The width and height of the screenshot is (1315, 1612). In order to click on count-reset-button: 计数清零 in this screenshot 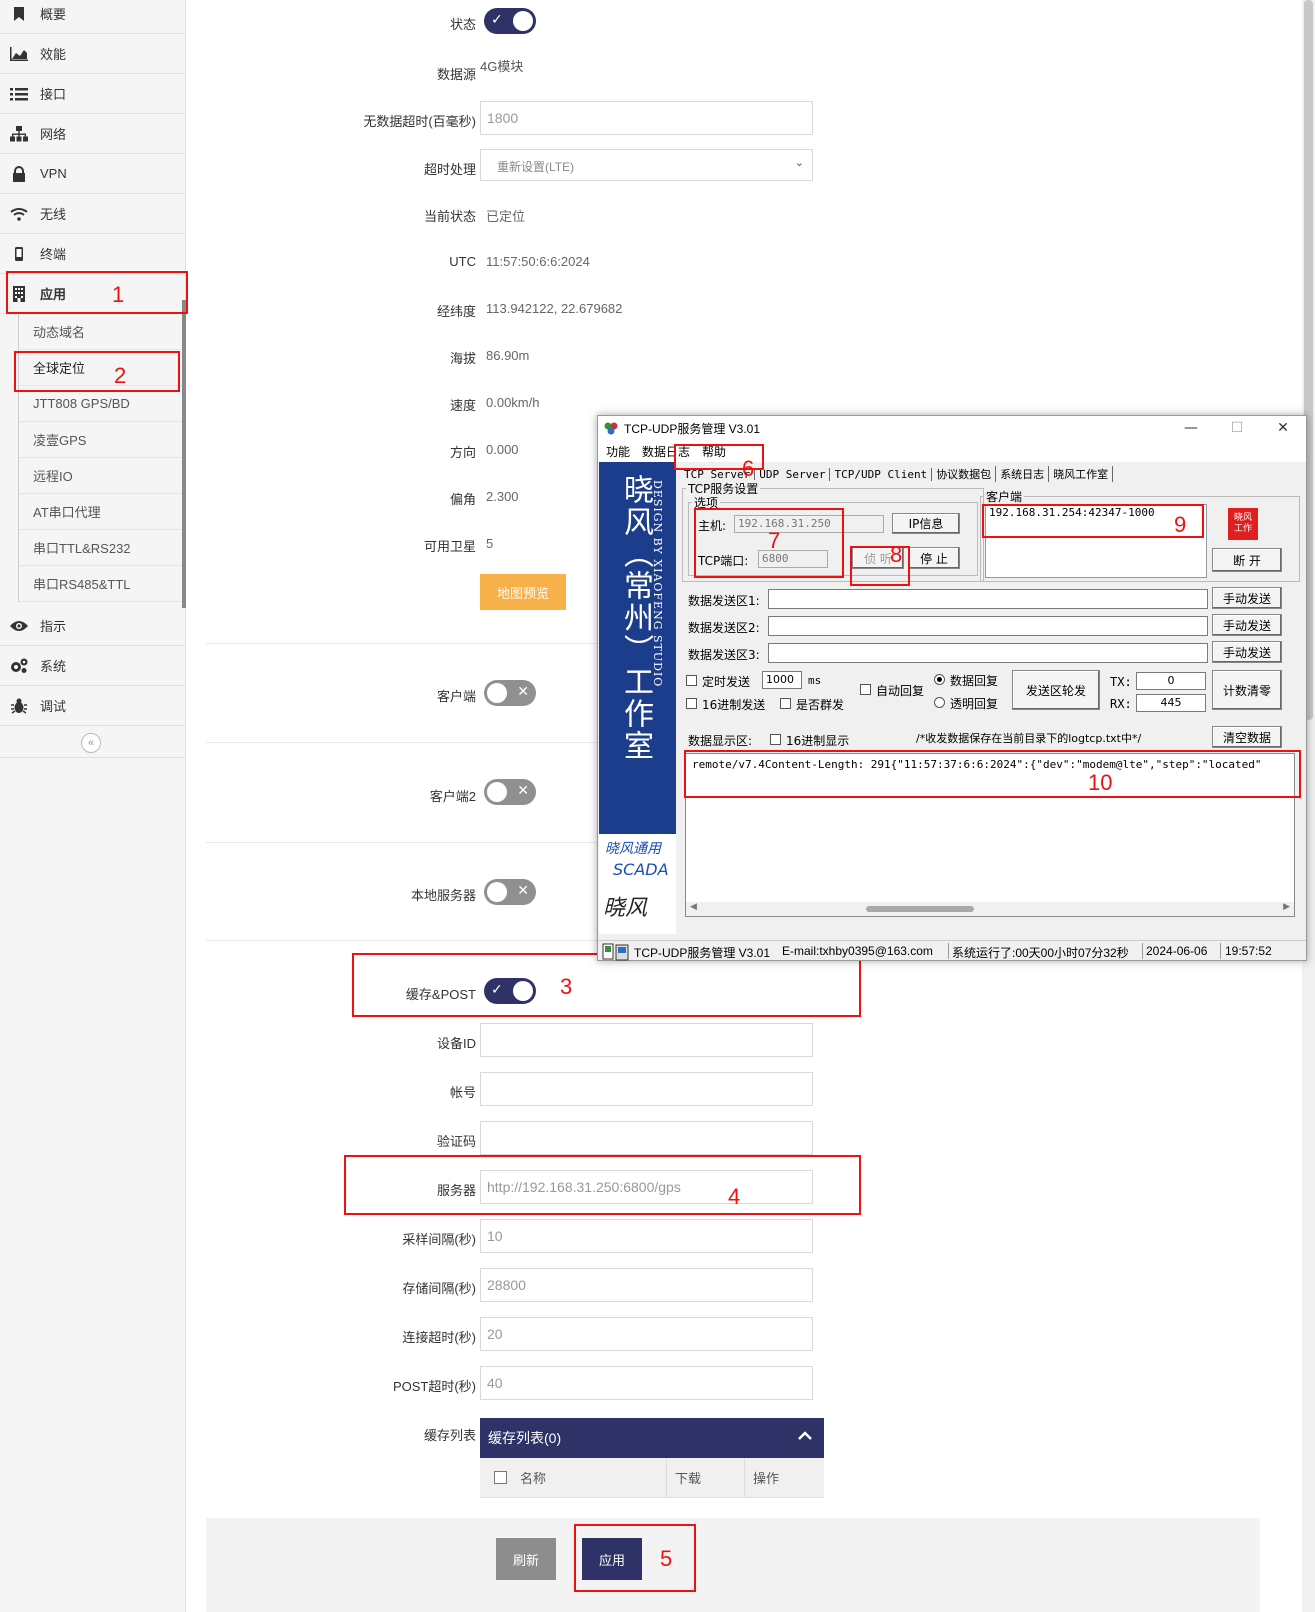, I will do `click(1247, 690)`.